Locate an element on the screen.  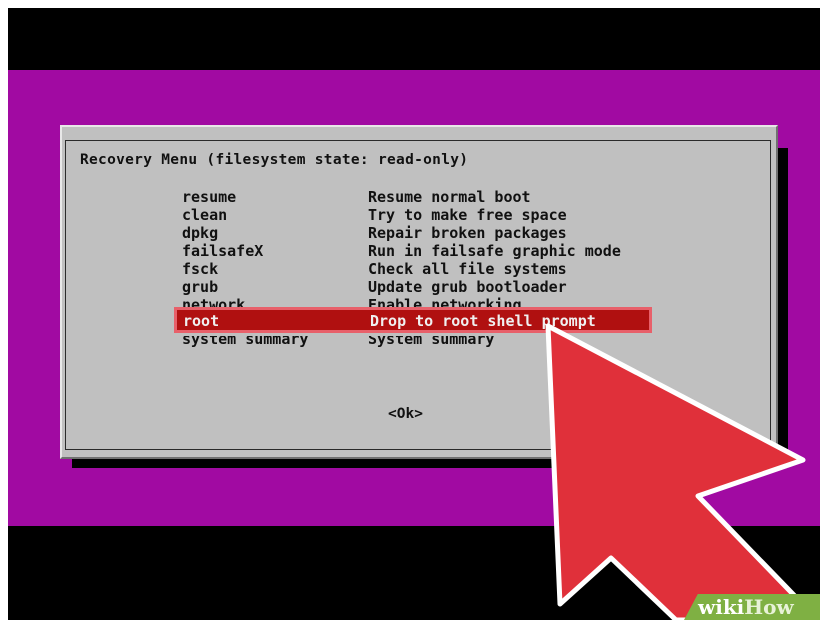
menu-item-resume: resume Resume normal boot is located at coordinates (422, 197).